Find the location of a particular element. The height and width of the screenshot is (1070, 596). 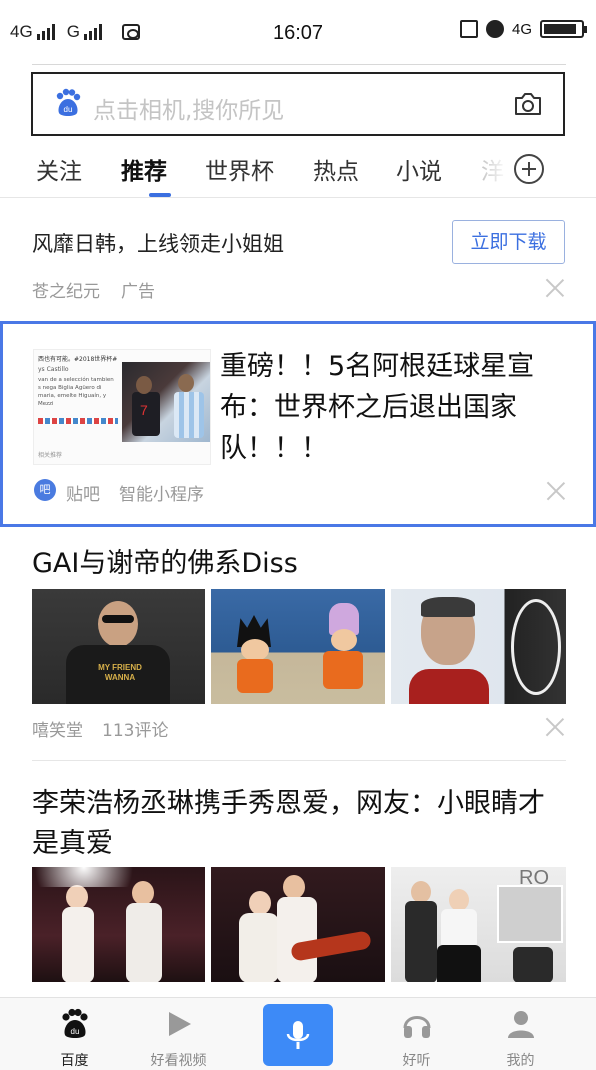

vibrate-icon is located at coordinates (468, 29).